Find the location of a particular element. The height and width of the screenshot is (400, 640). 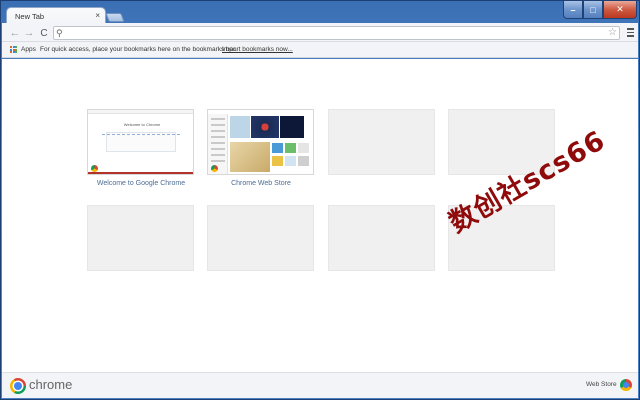

tab-close-icon: × is located at coordinates (97, 16).